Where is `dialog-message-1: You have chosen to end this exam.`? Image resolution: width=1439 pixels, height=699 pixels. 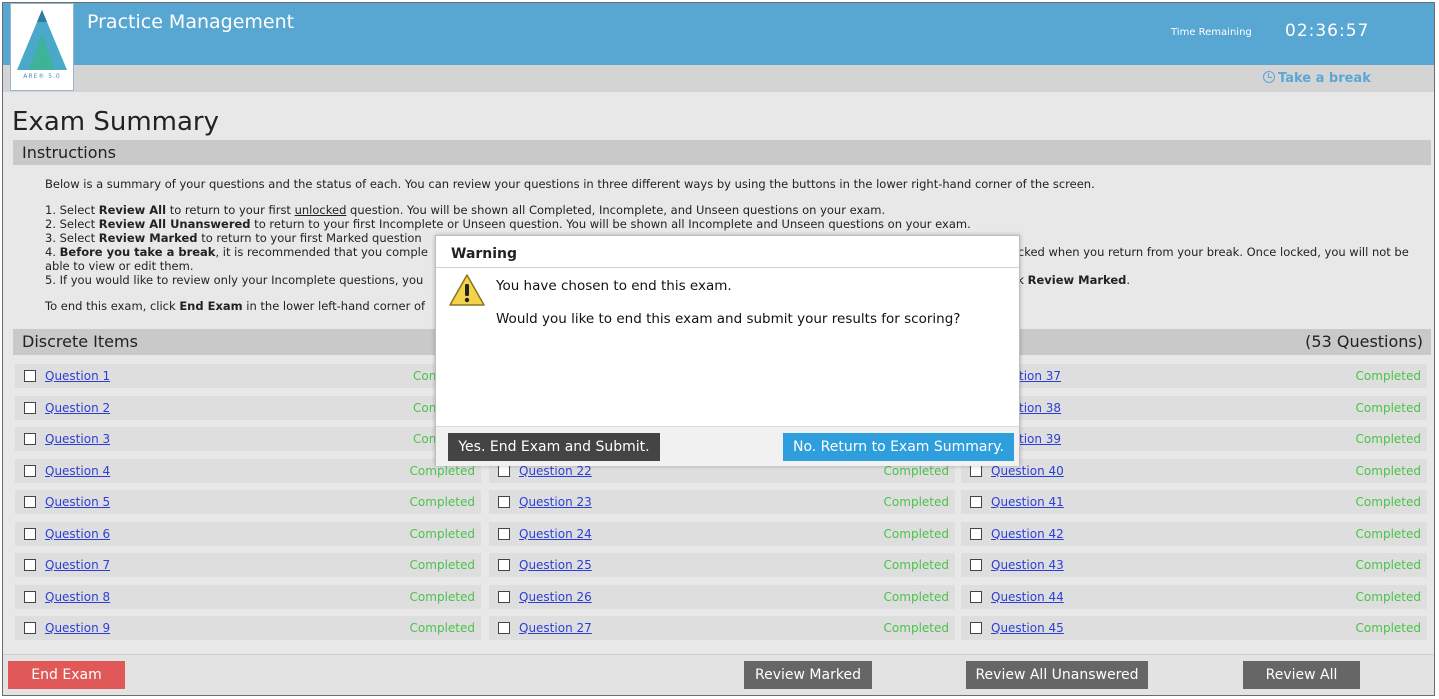 dialog-message-1: You have chosen to end this exam. is located at coordinates (614, 286).